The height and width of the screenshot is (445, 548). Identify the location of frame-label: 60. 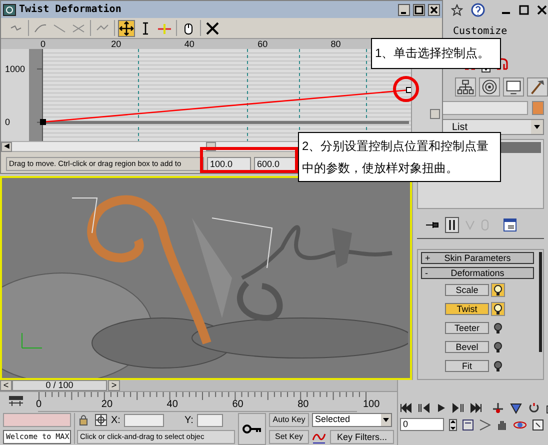
(238, 405).